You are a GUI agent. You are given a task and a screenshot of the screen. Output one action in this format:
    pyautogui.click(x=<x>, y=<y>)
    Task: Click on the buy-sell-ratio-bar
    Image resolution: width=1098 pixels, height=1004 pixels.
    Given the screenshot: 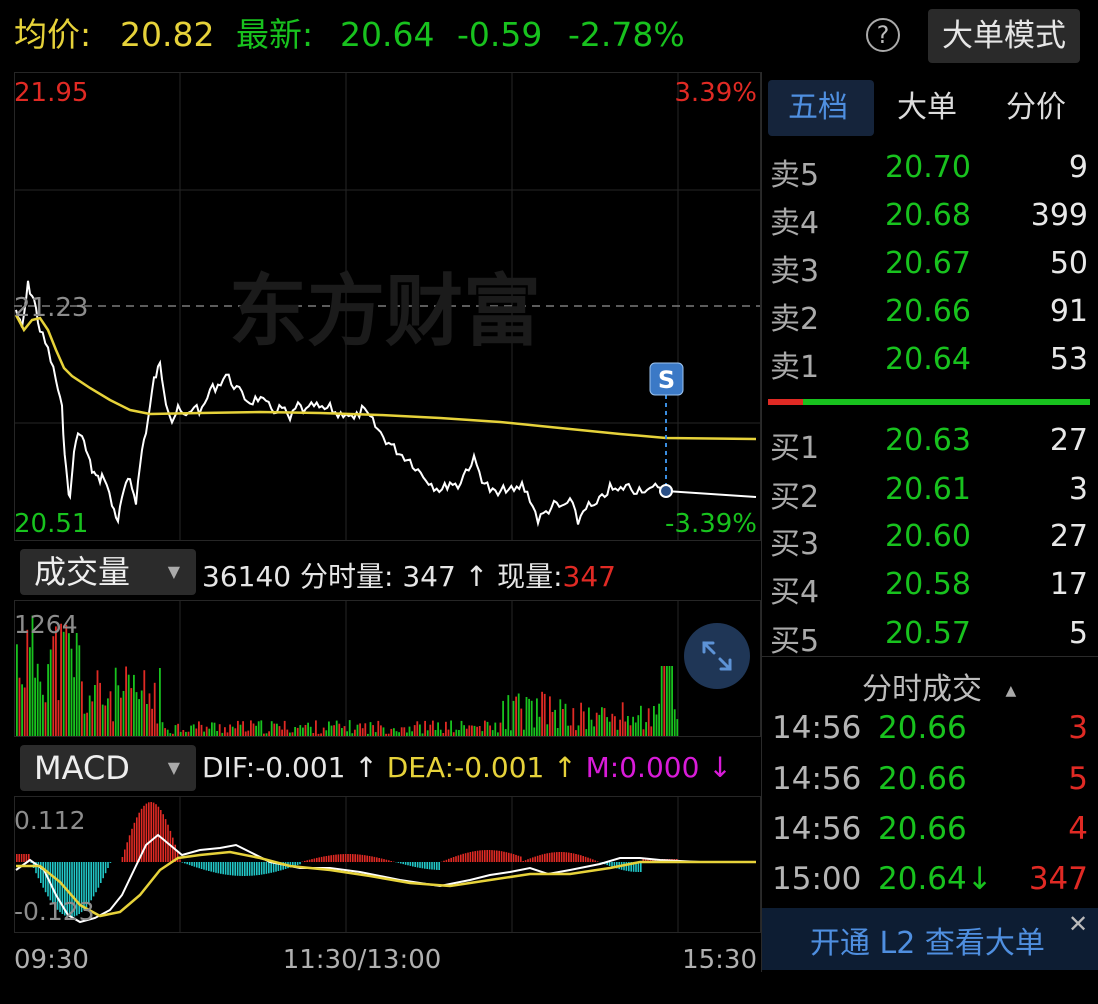 What is the action you would take?
    pyautogui.click(x=929, y=402)
    